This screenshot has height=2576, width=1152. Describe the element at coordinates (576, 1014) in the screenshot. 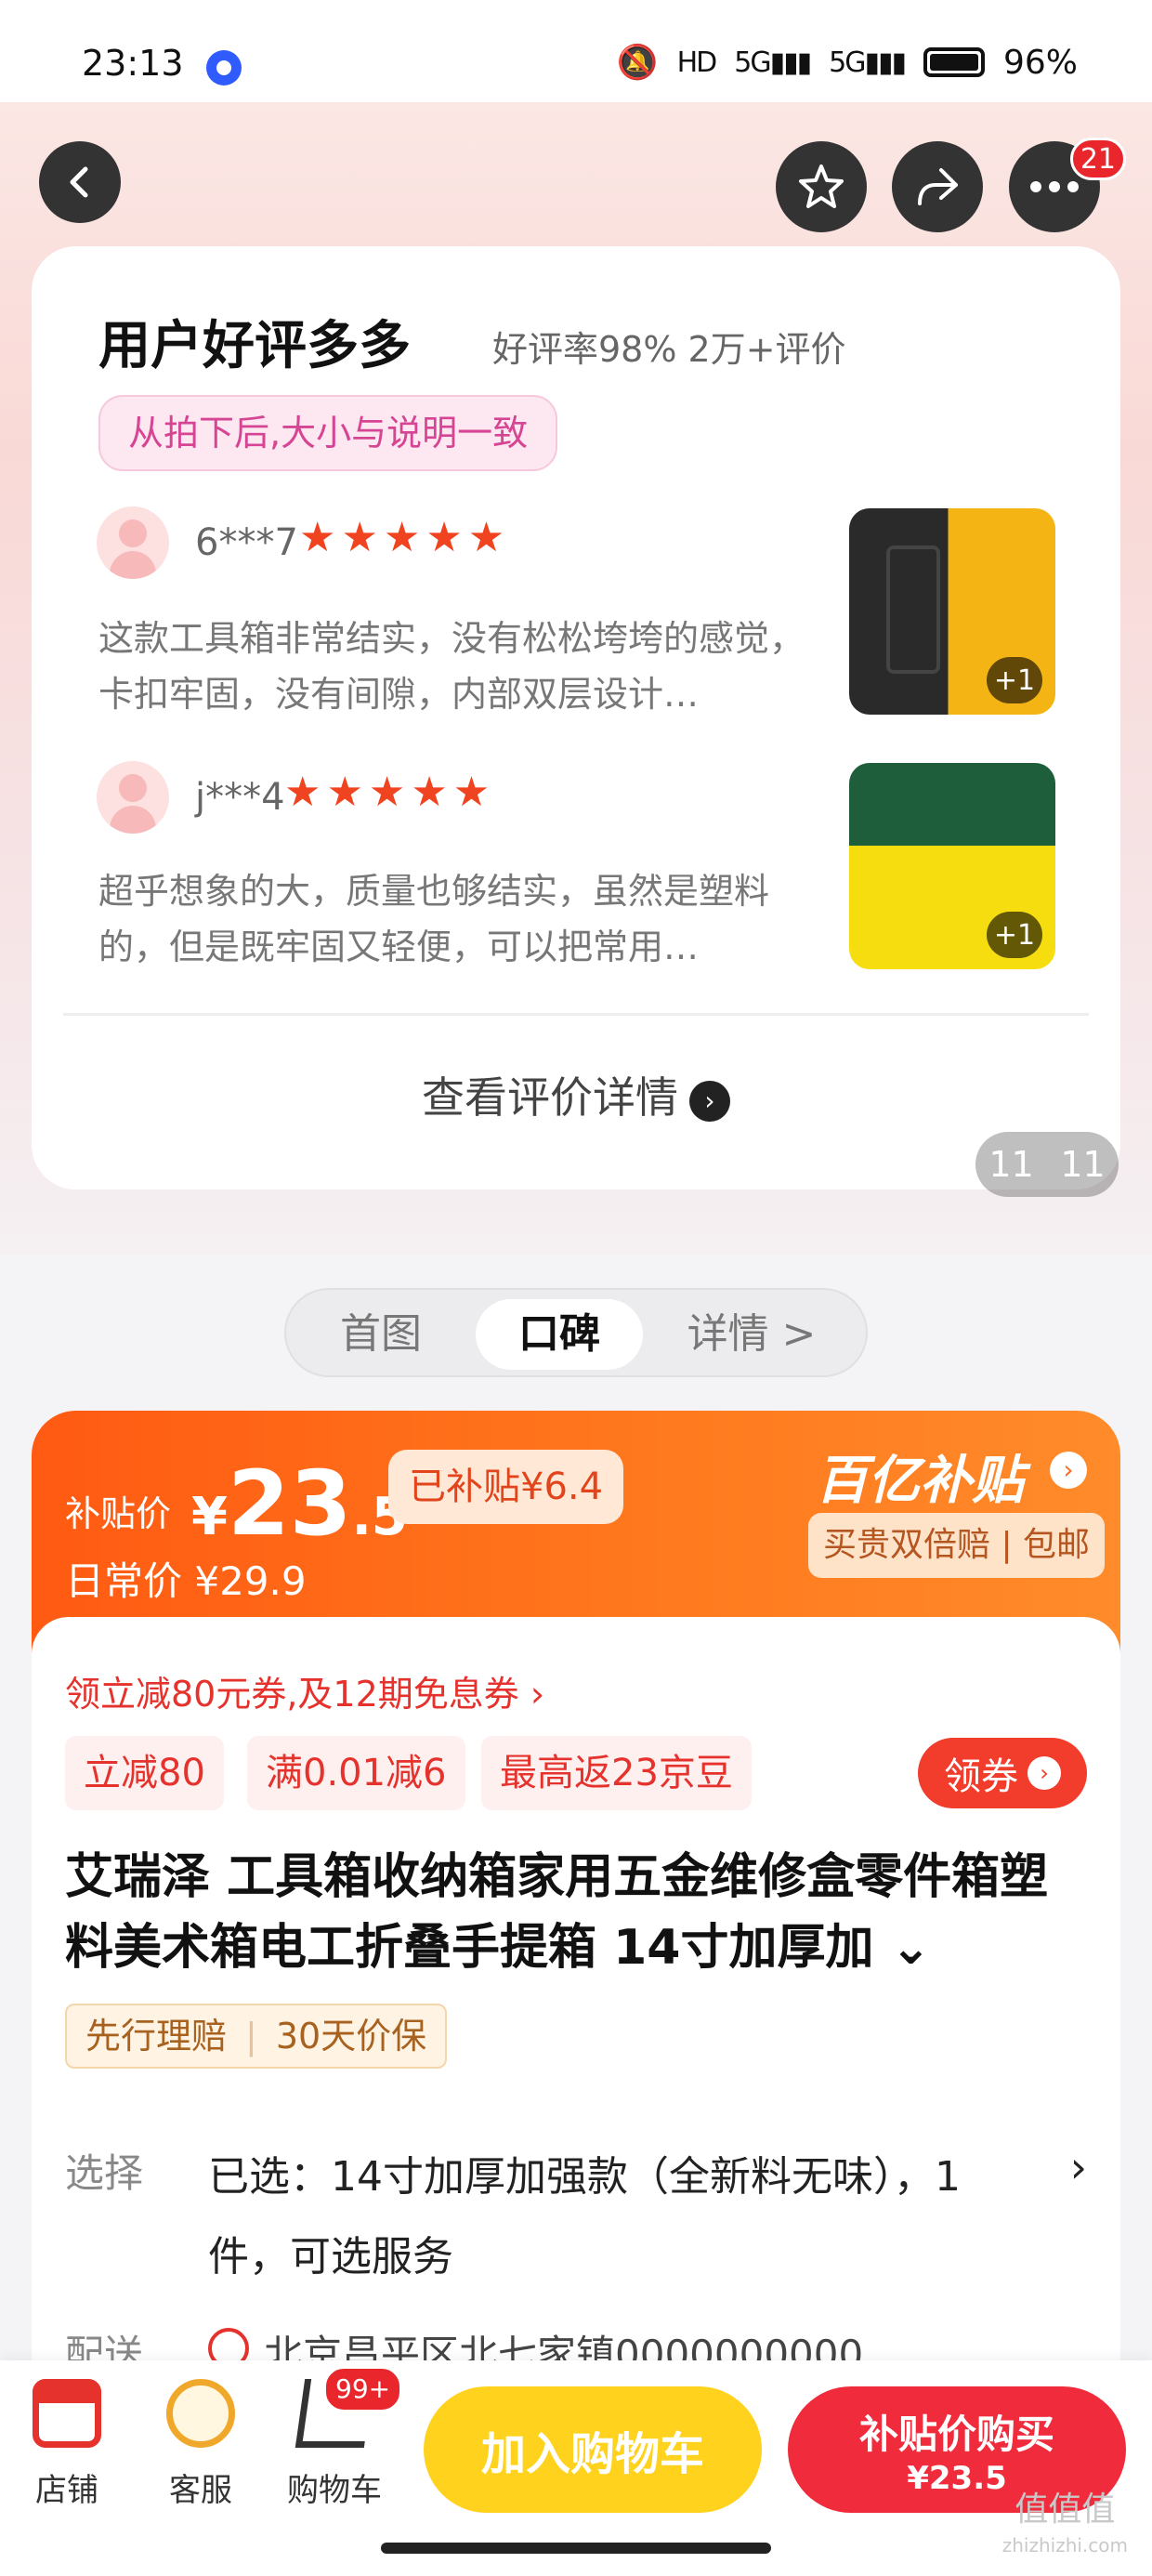

I see `divider` at that location.